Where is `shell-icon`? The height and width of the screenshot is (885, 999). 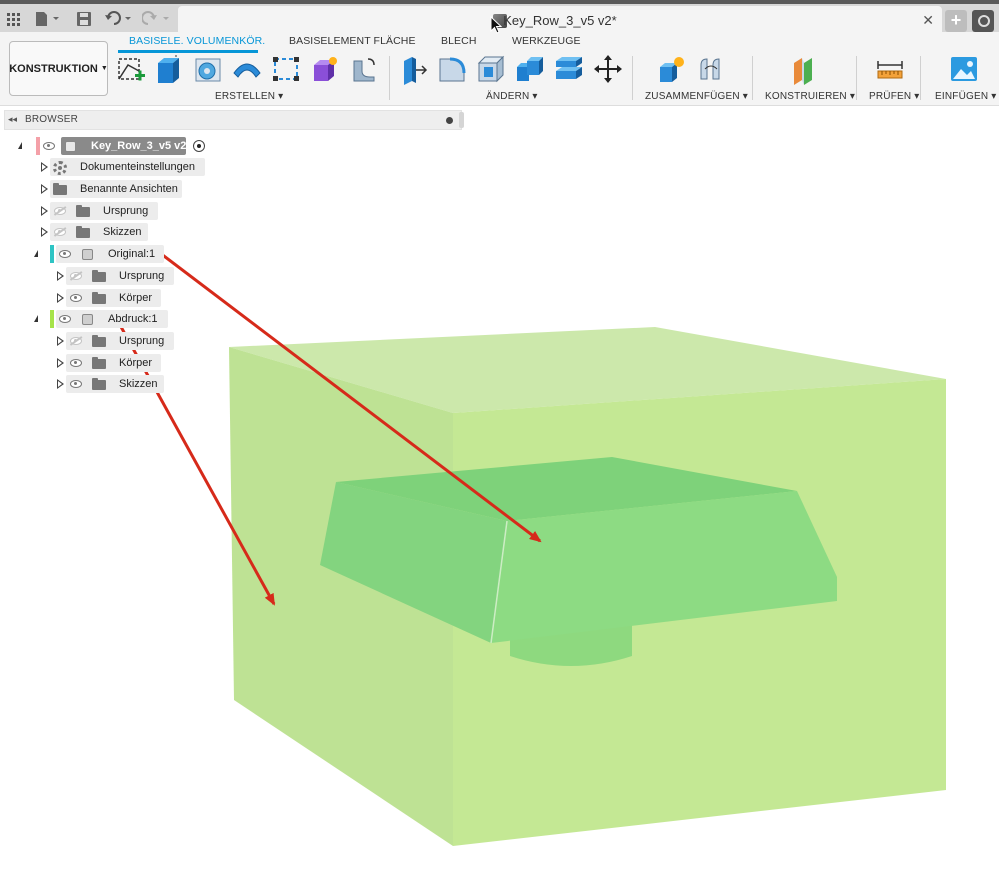
shell-icon is located at coordinates (491, 69).